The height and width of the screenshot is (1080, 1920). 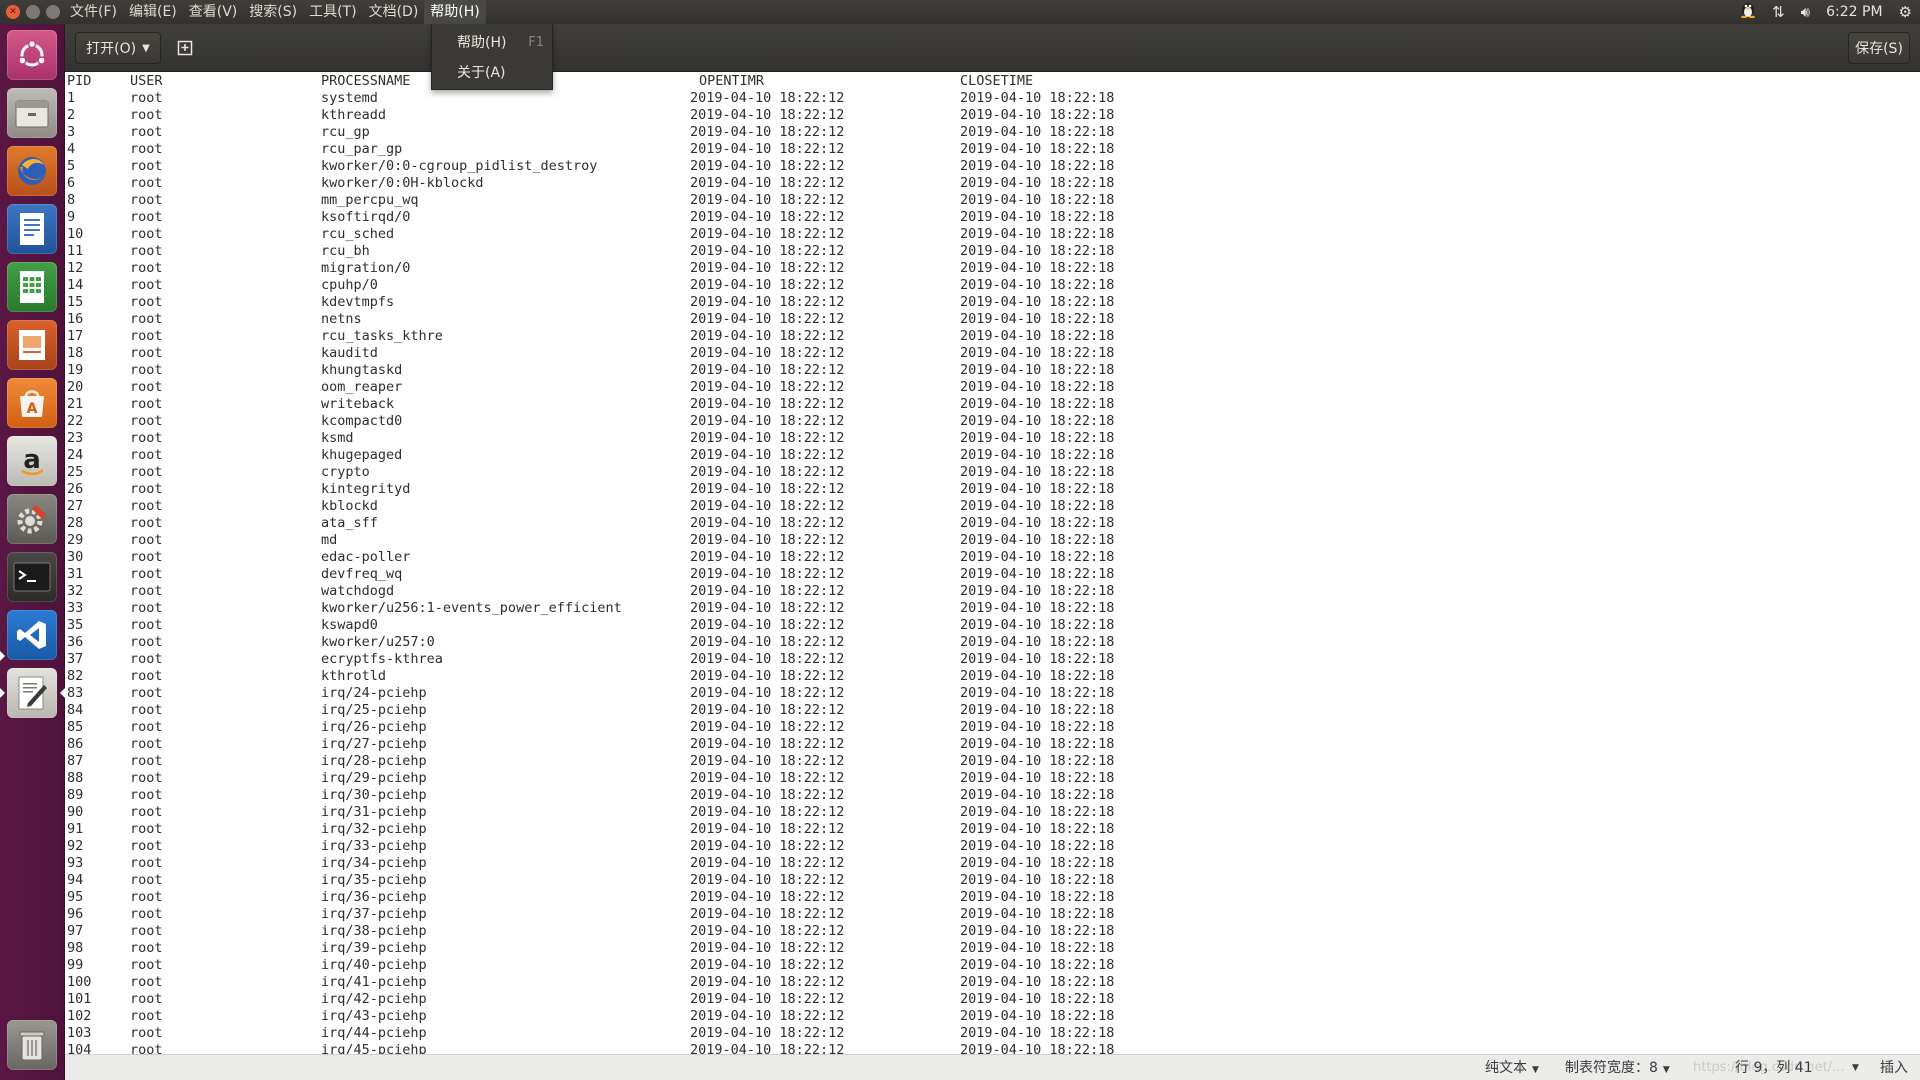 I want to click on menu-search: 搜索(S), so click(x=273, y=12).